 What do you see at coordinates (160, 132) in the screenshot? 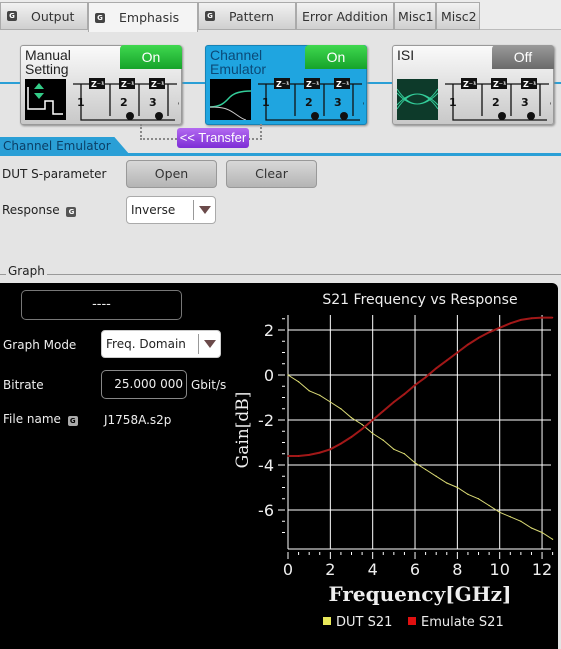
I see `transfer-connector` at bounding box center [160, 132].